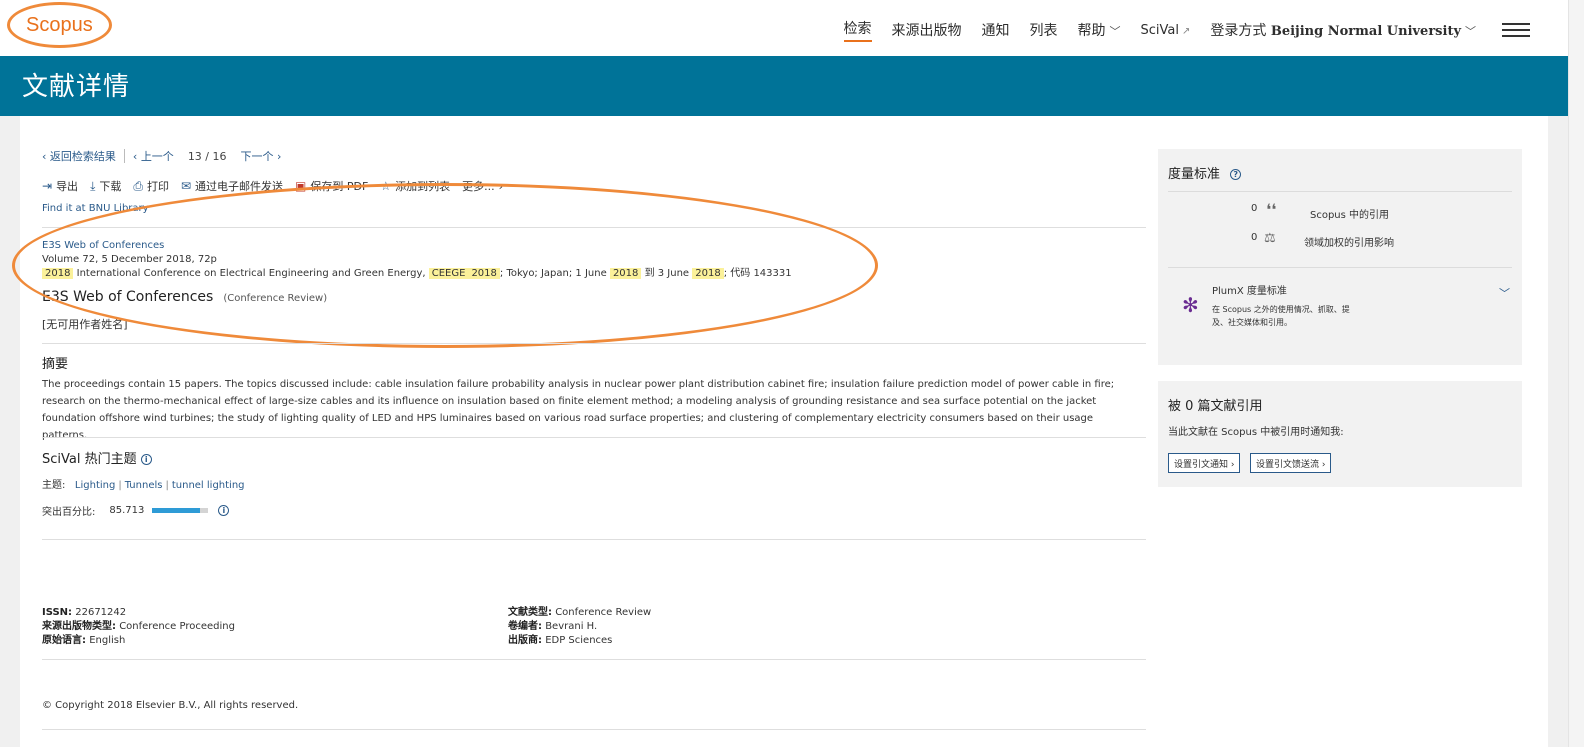 The width and height of the screenshot is (1584, 747). Describe the element at coordinates (301, 186) in the screenshot. I see `pdf-icon: ▣` at that location.